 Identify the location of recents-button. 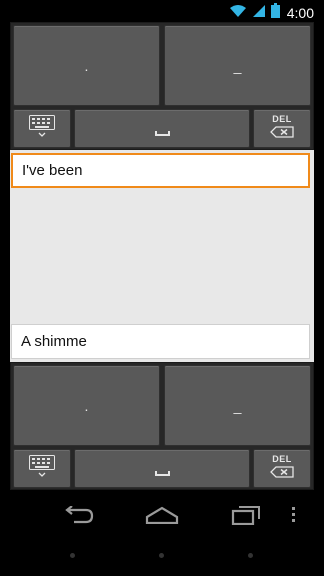
(246, 517).